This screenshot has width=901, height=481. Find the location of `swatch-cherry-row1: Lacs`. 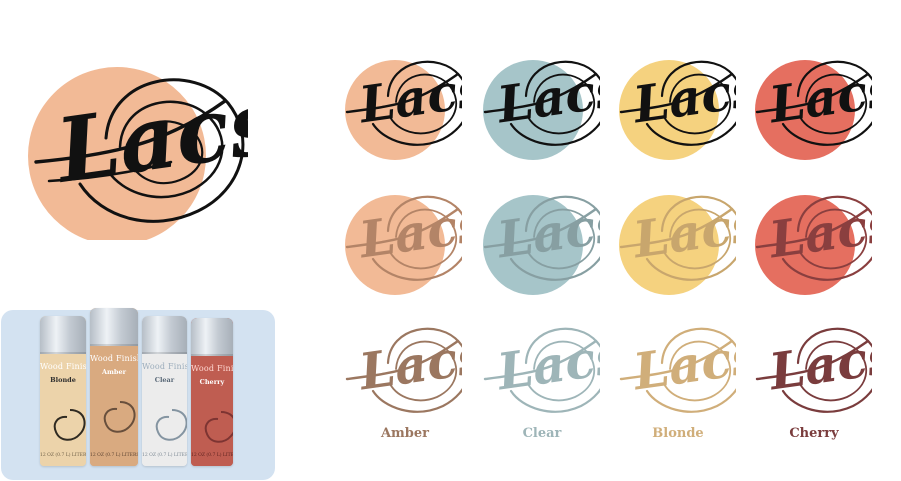

swatch-cherry-row1: Lacs is located at coordinates (825, 99).